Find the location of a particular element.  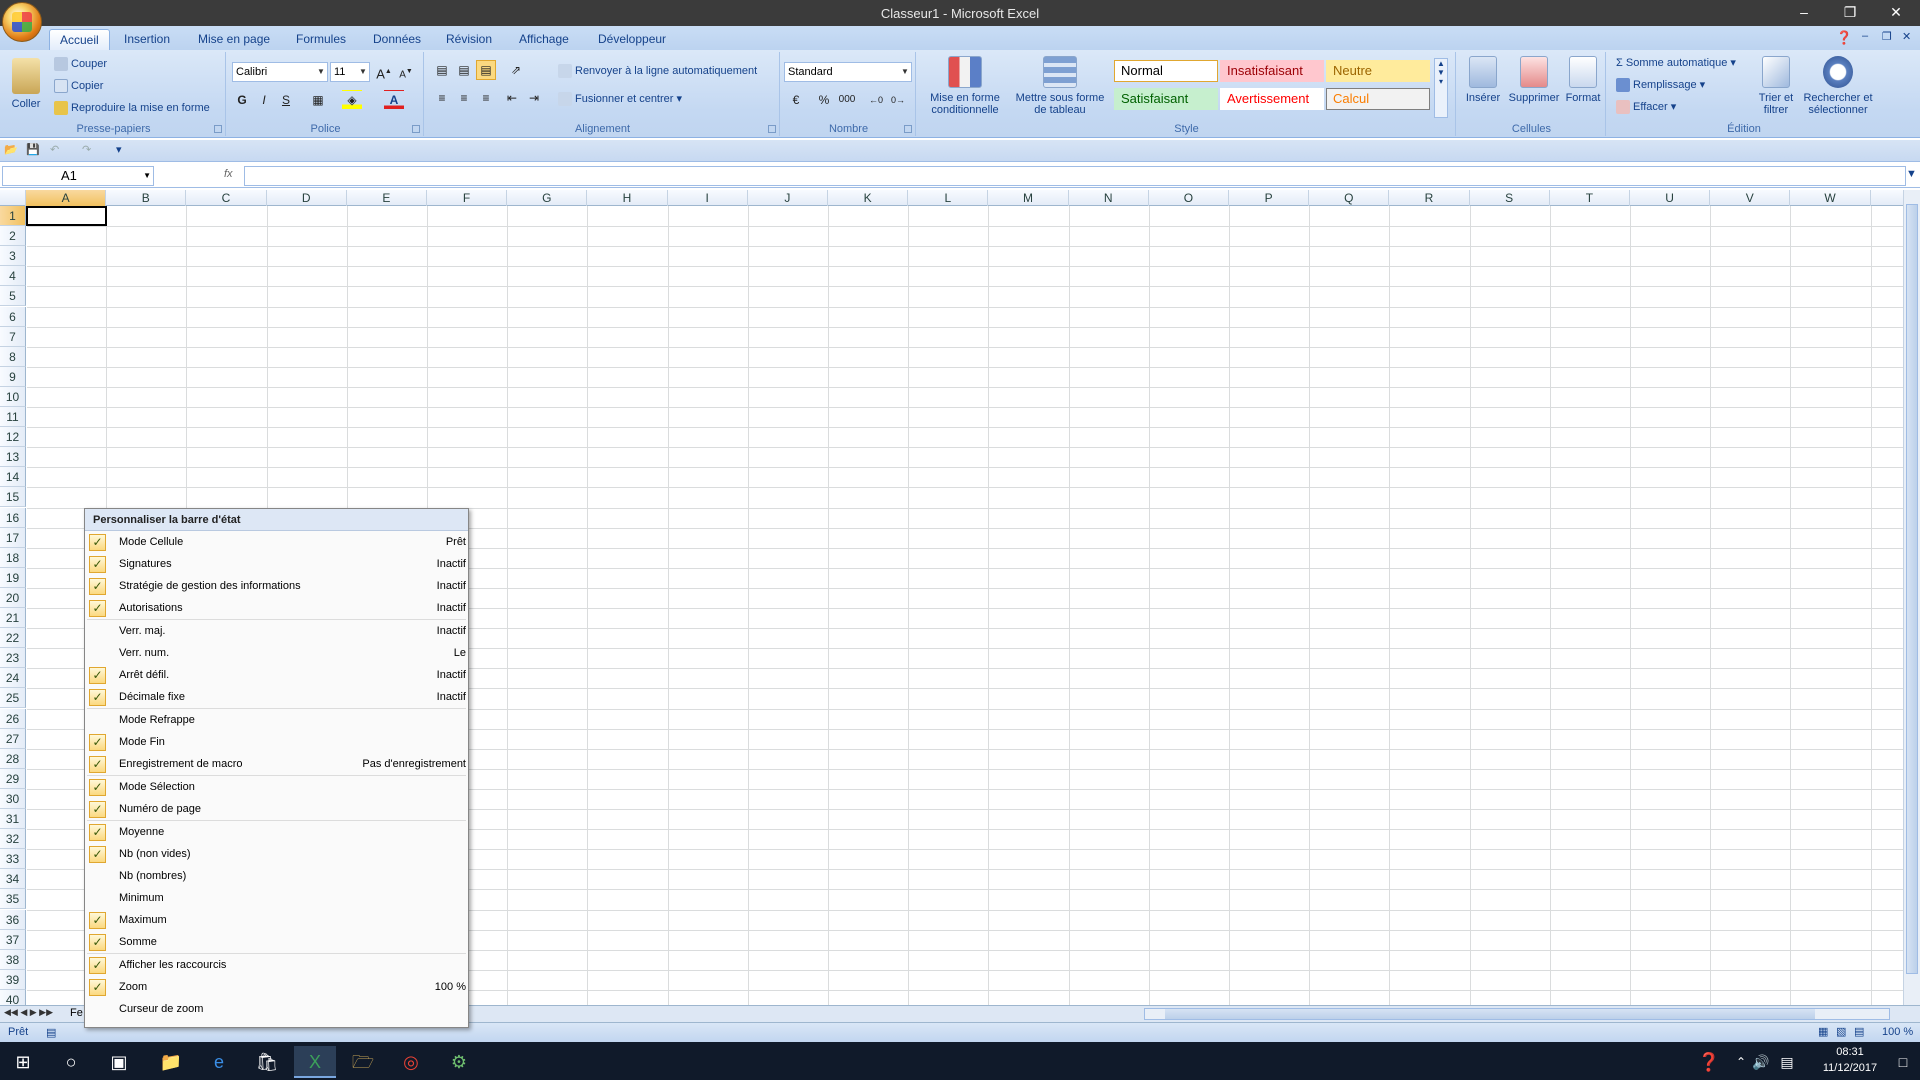

network-icon: ▤ is located at coordinates (1787, 1062).